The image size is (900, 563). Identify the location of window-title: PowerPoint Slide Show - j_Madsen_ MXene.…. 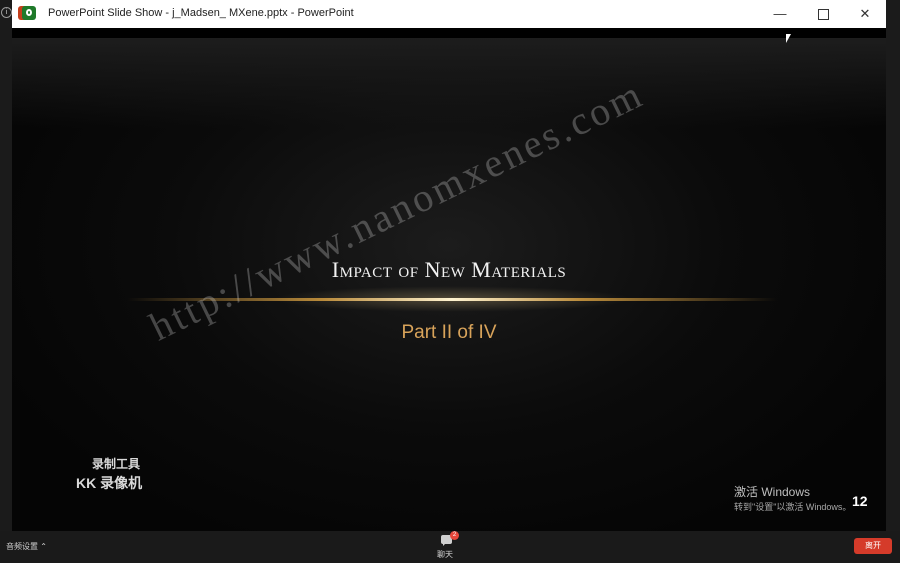
(201, 13).